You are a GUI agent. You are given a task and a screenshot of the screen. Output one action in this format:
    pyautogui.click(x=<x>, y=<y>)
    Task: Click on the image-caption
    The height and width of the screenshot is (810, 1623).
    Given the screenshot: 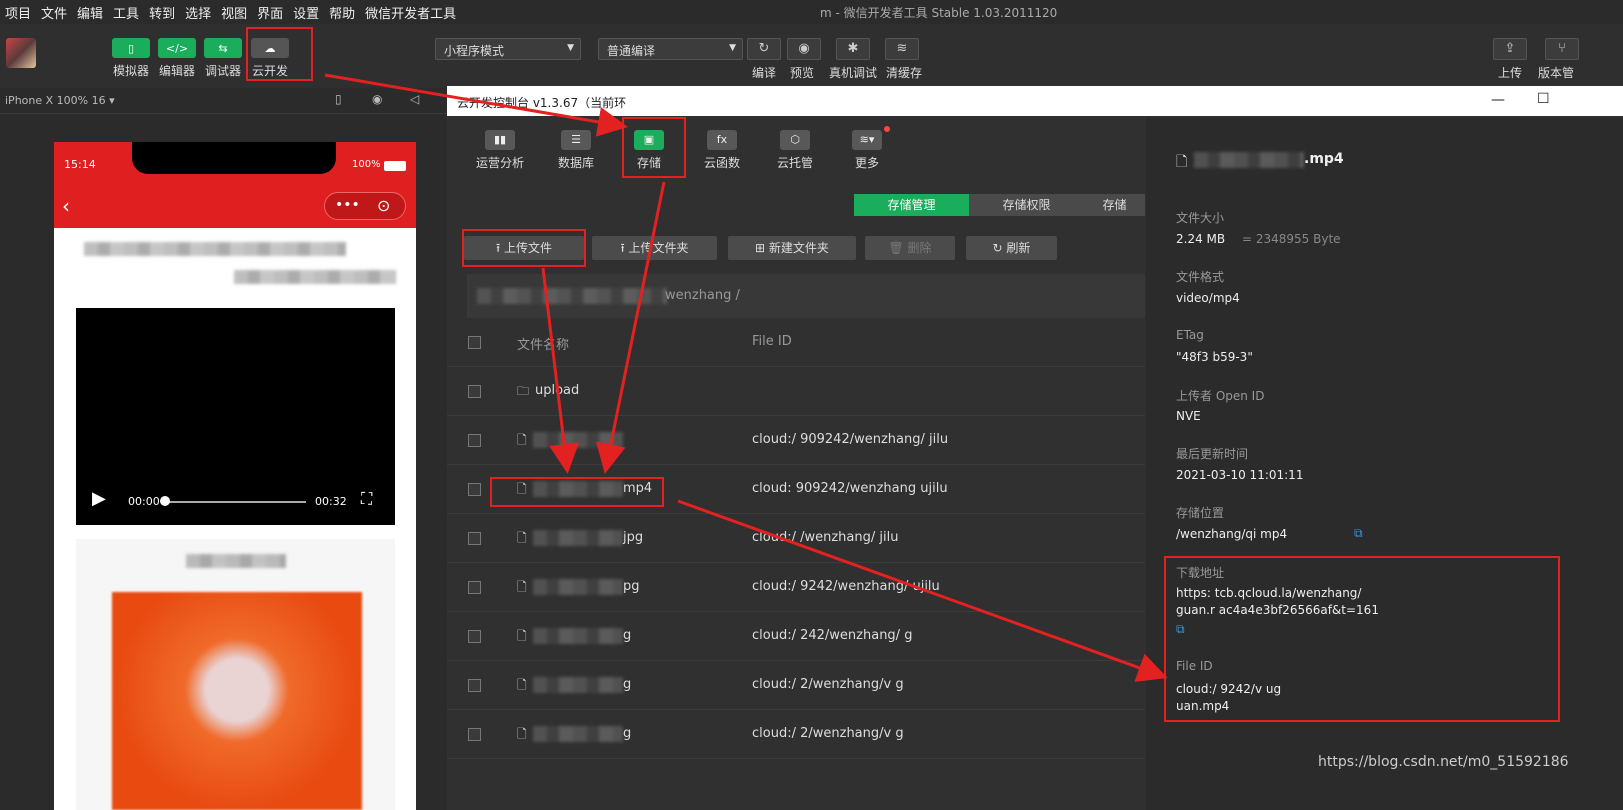 What is the action you would take?
    pyautogui.click(x=236, y=561)
    